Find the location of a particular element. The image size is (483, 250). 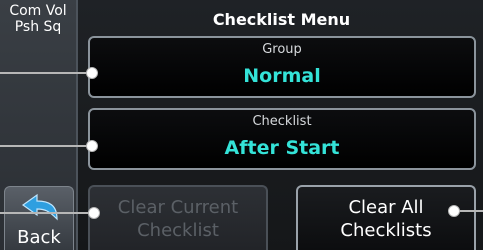

com-vol-label-line2: Psh Sq is located at coordinates (38, 27).